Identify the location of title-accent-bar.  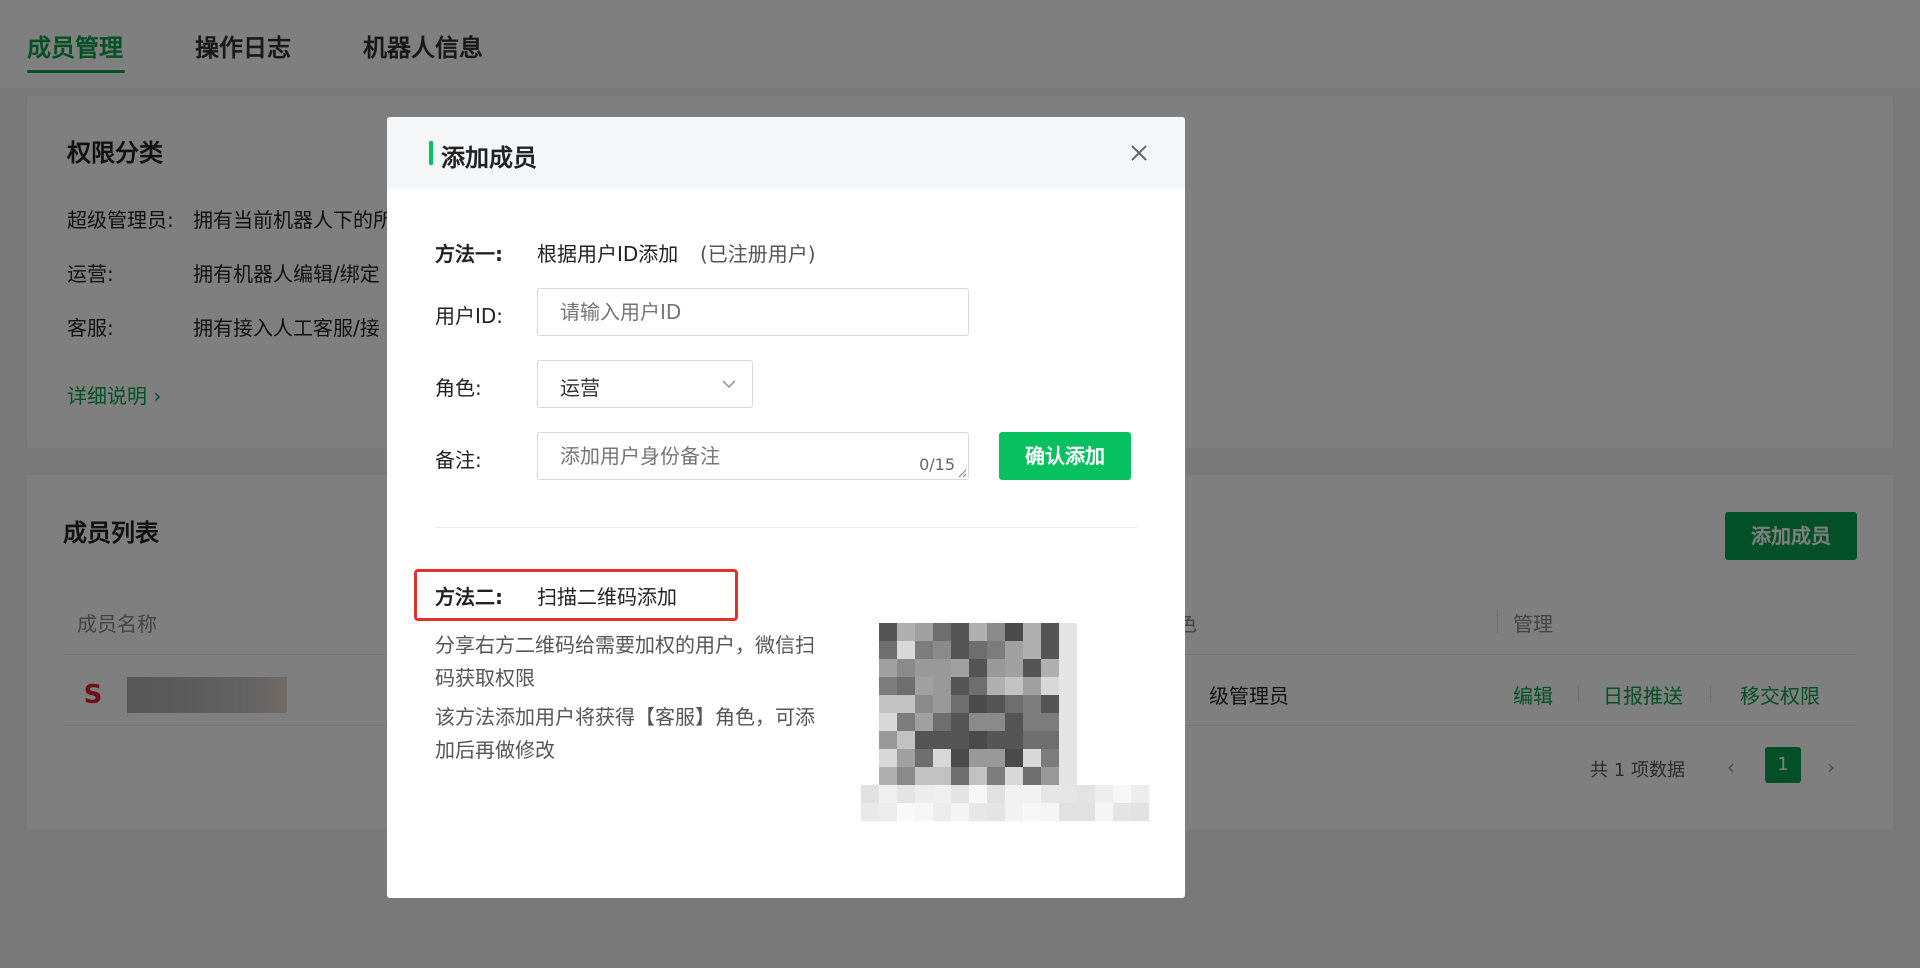
(431, 153).